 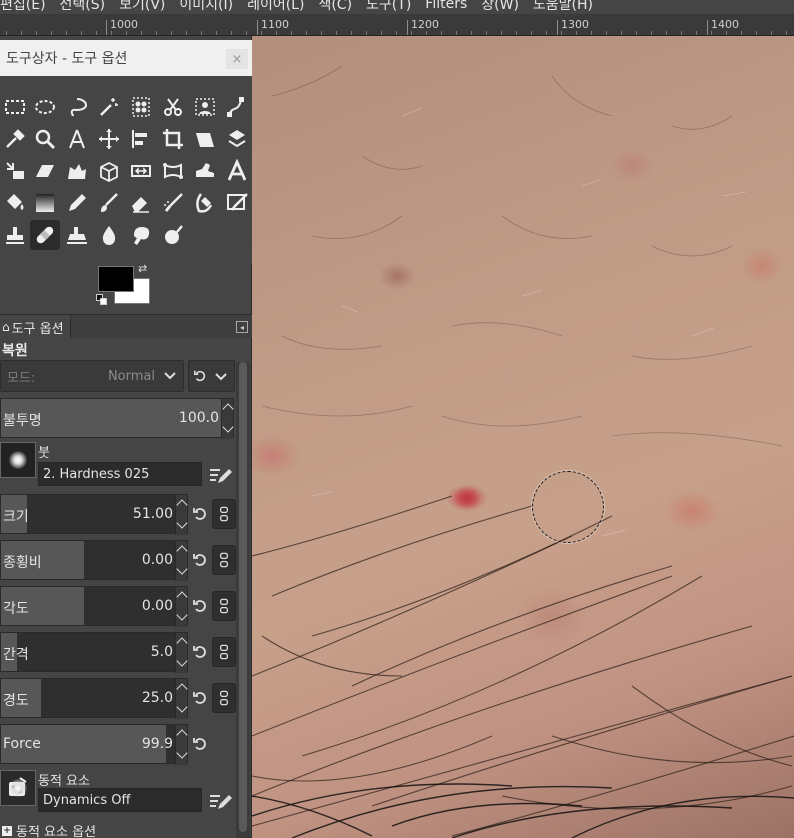 What do you see at coordinates (15, 107) in the screenshot?
I see `rect-select-tool` at bounding box center [15, 107].